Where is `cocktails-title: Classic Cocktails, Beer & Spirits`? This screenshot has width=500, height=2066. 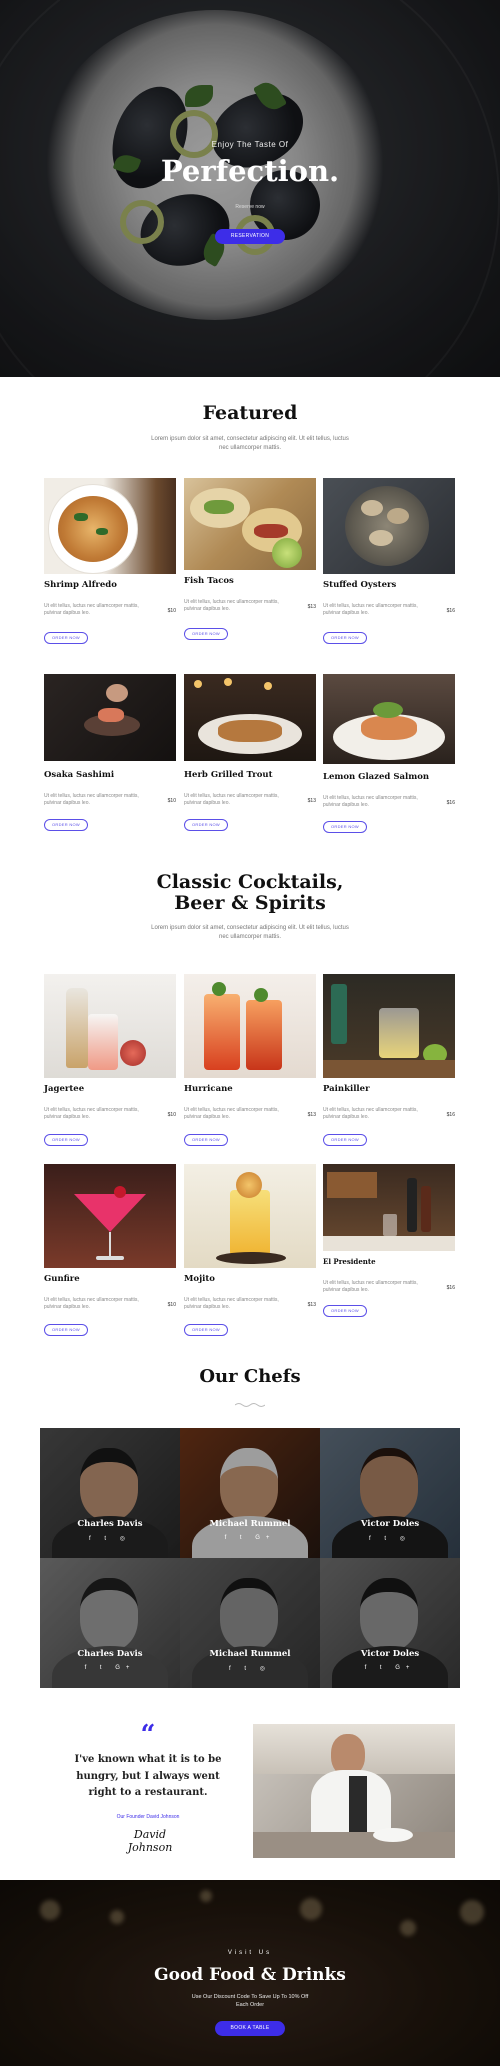 cocktails-title: Classic Cocktails, Beer & Spirits is located at coordinates (250, 893).